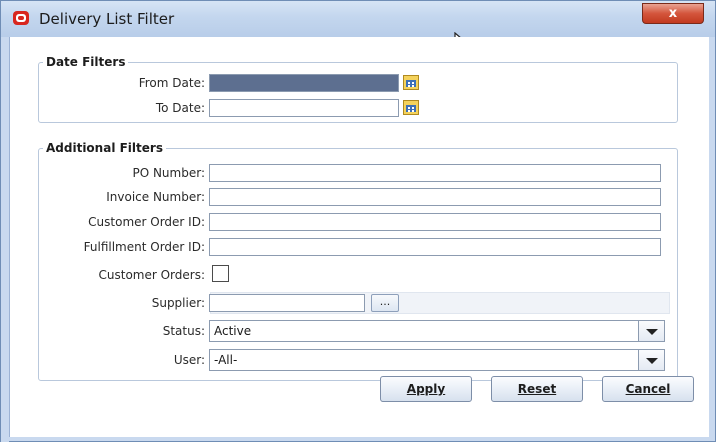 This screenshot has width=716, height=442. Describe the element at coordinates (233, 331) in the screenshot. I see `status-value: Active` at that location.